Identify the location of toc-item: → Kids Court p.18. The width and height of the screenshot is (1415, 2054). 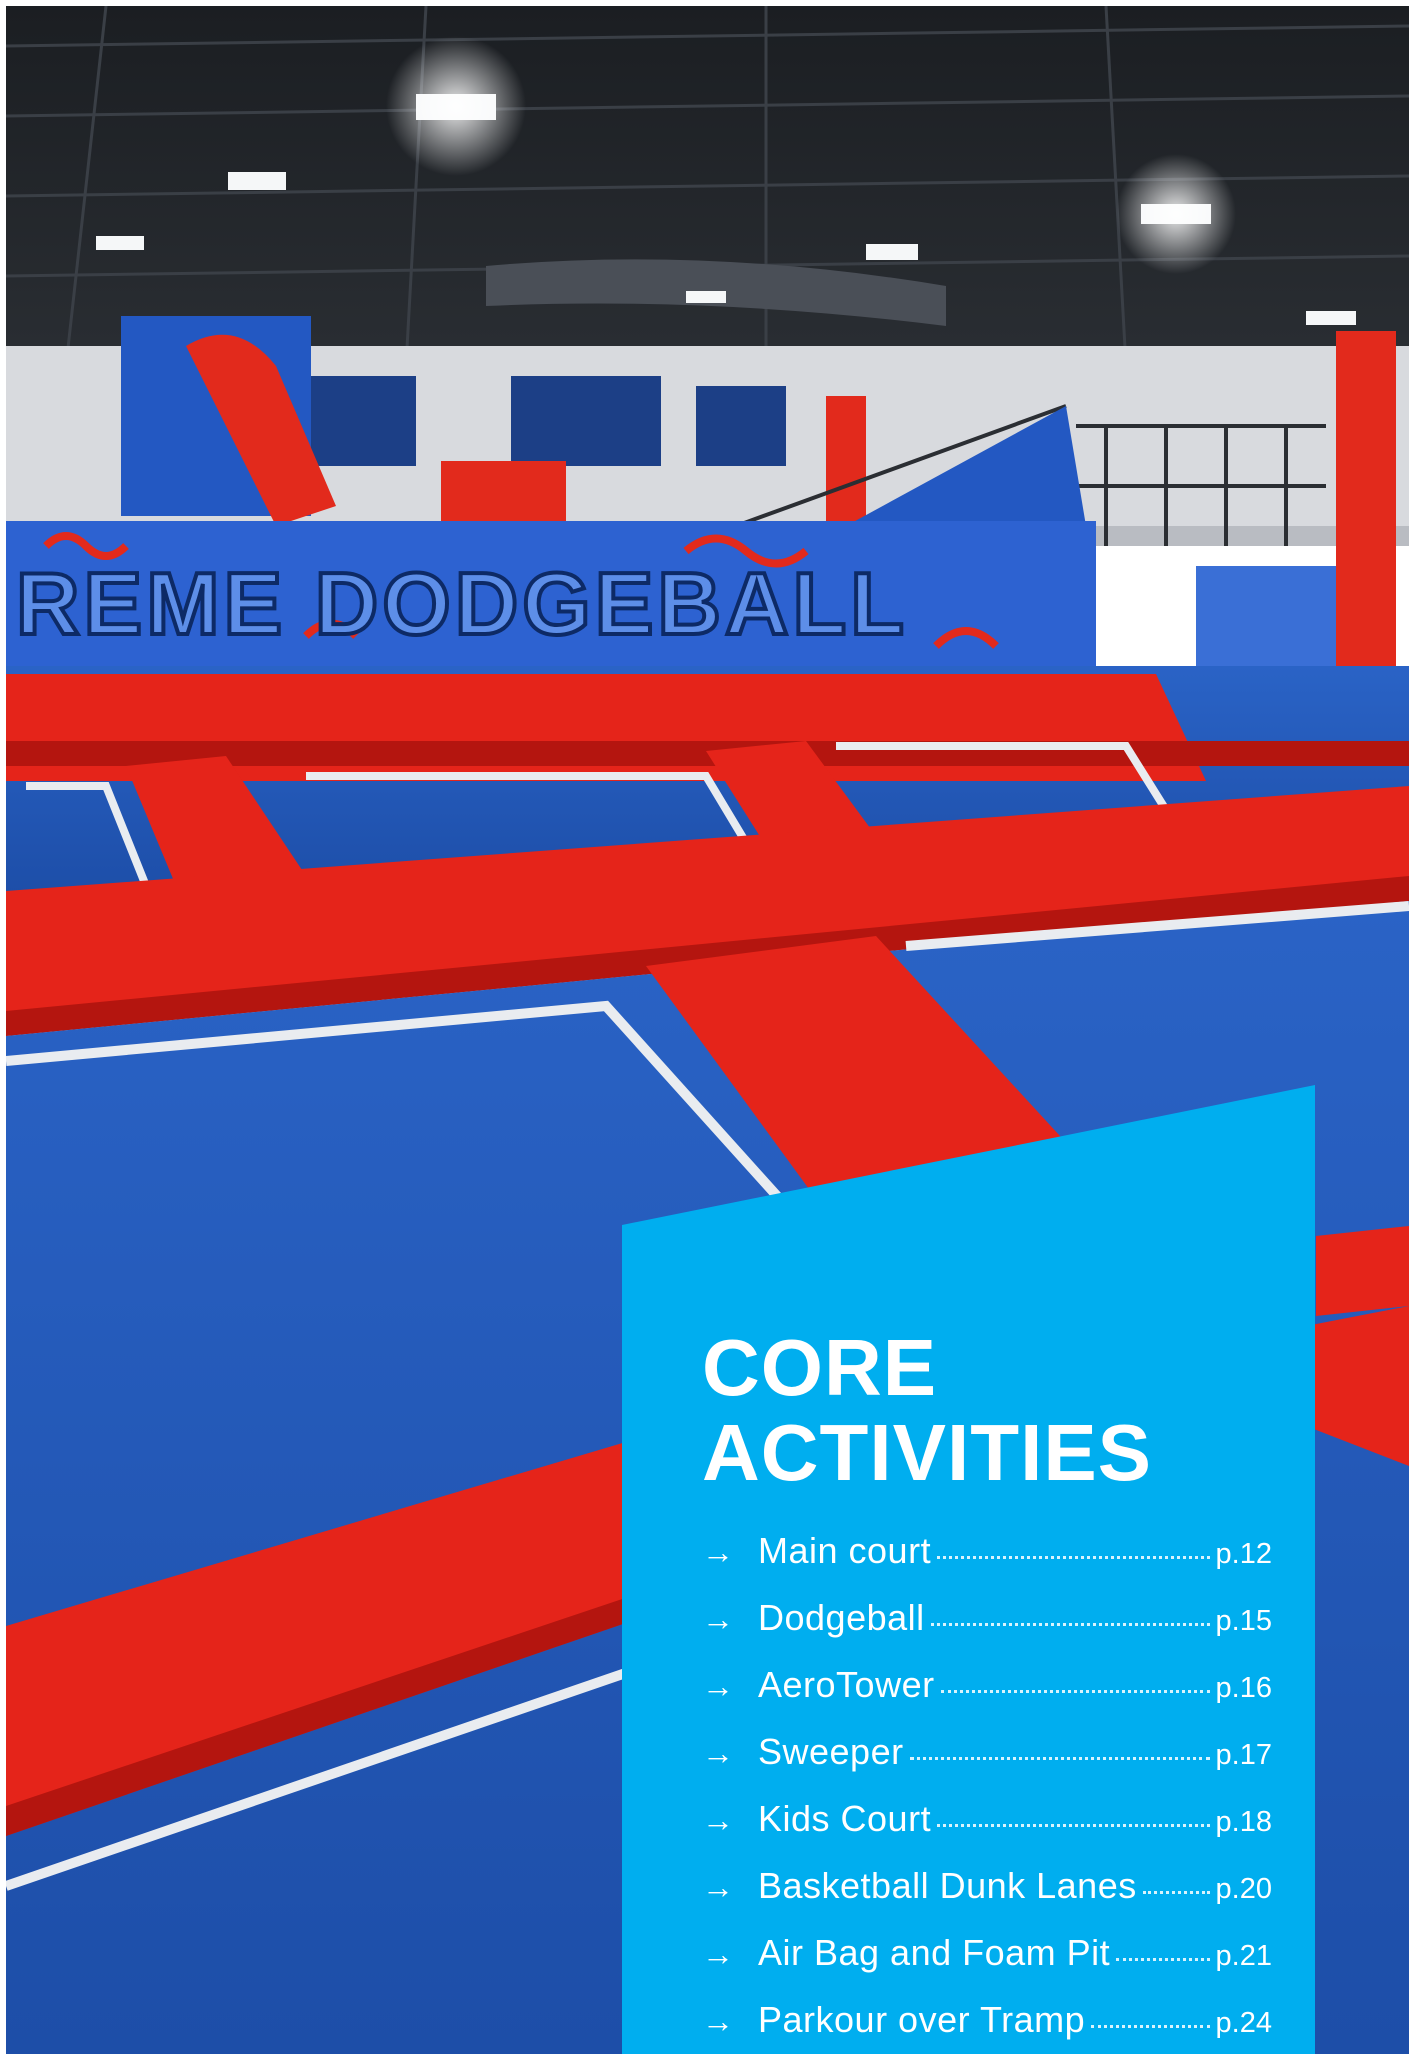
(987, 1831).